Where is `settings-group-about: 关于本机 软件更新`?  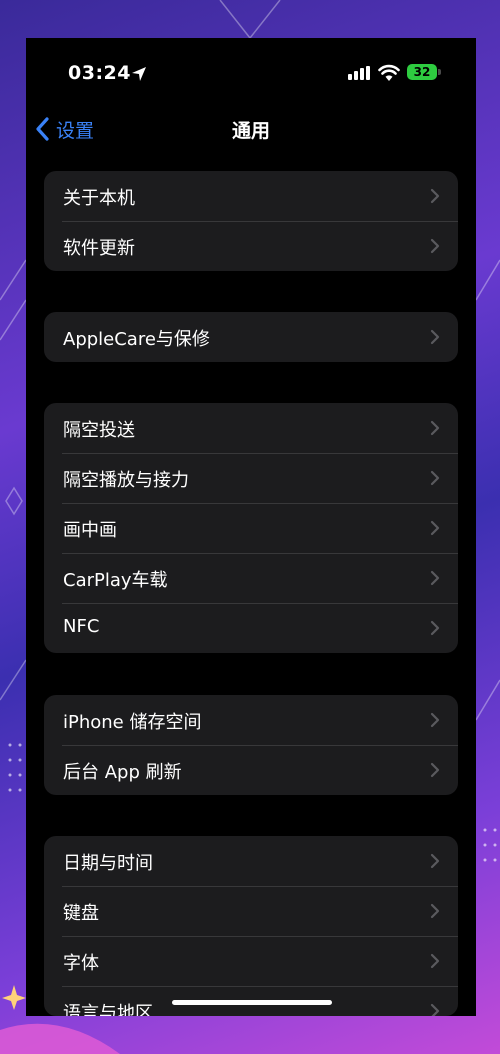
settings-group-about: 关于本机 软件更新 is located at coordinates (251, 221).